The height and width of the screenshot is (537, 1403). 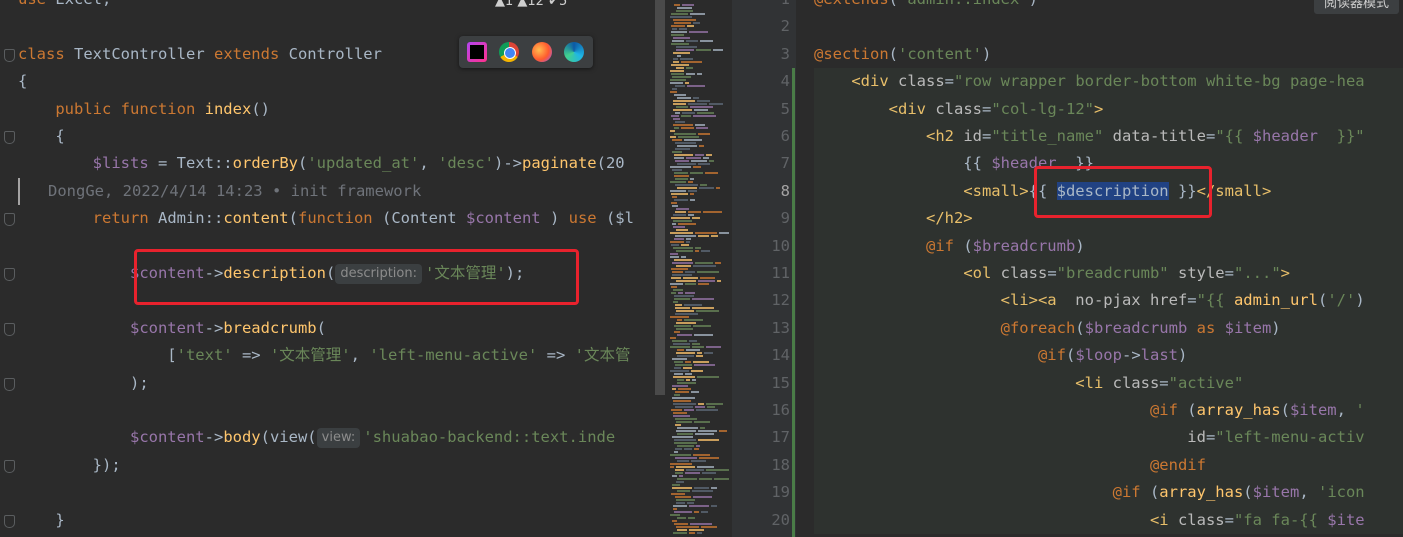 What do you see at coordinates (83, 383) in the screenshot?
I see `code-line: );` at bounding box center [83, 383].